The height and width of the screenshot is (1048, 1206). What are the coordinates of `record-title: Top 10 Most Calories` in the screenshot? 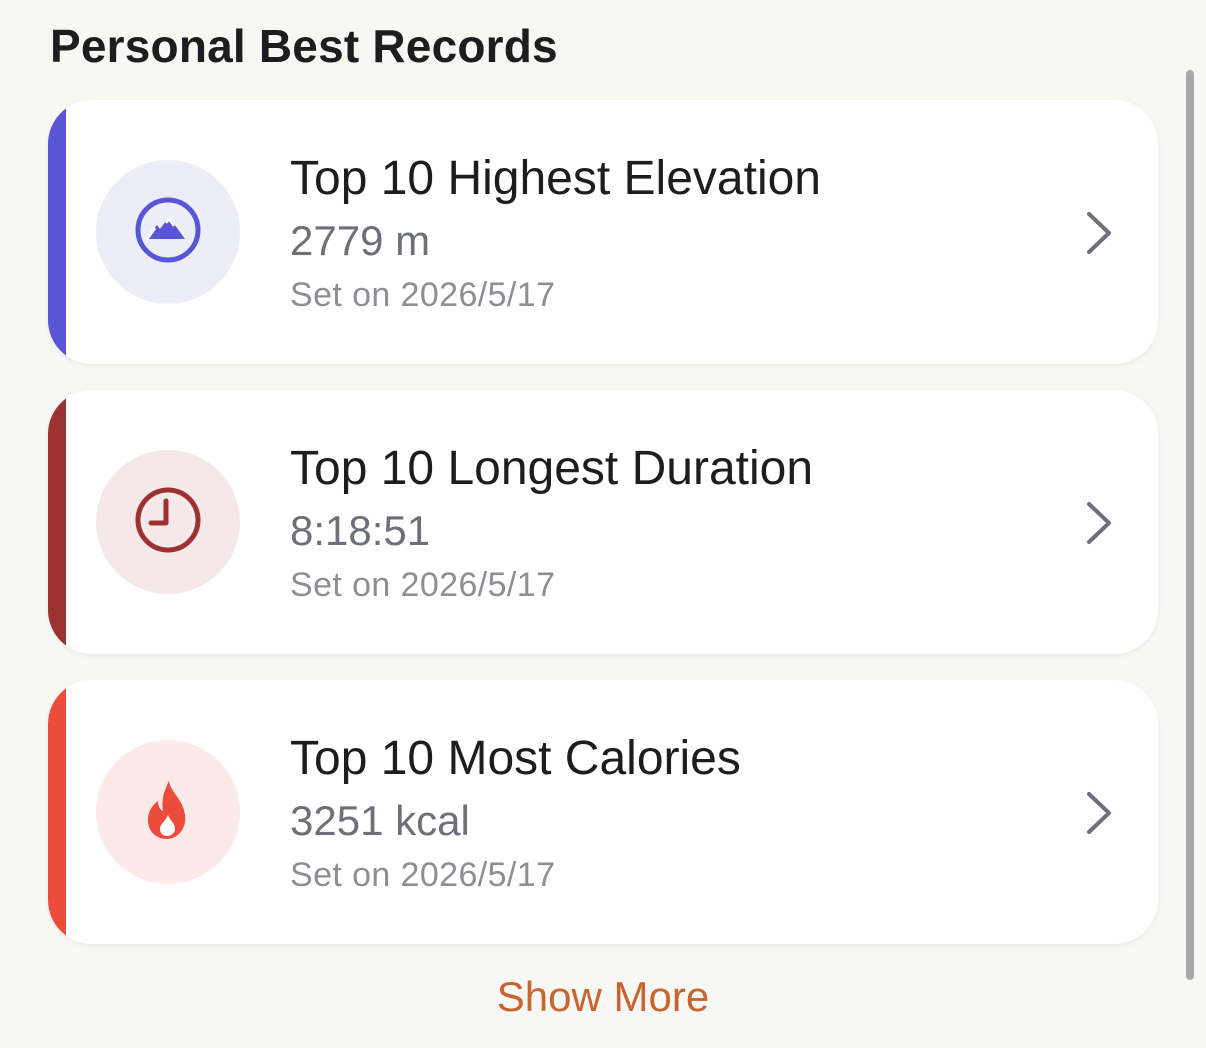 It's located at (515, 758).